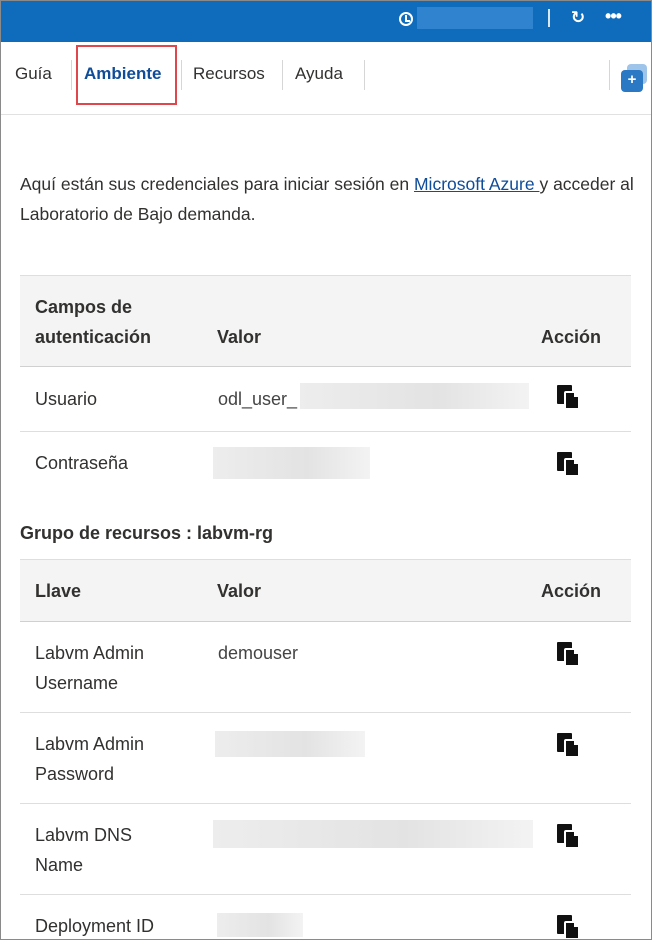  What do you see at coordinates (84, 850) in the screenshot?
I see `row-key-label: Labvm DNS Name` at bounding box center [84, 850].